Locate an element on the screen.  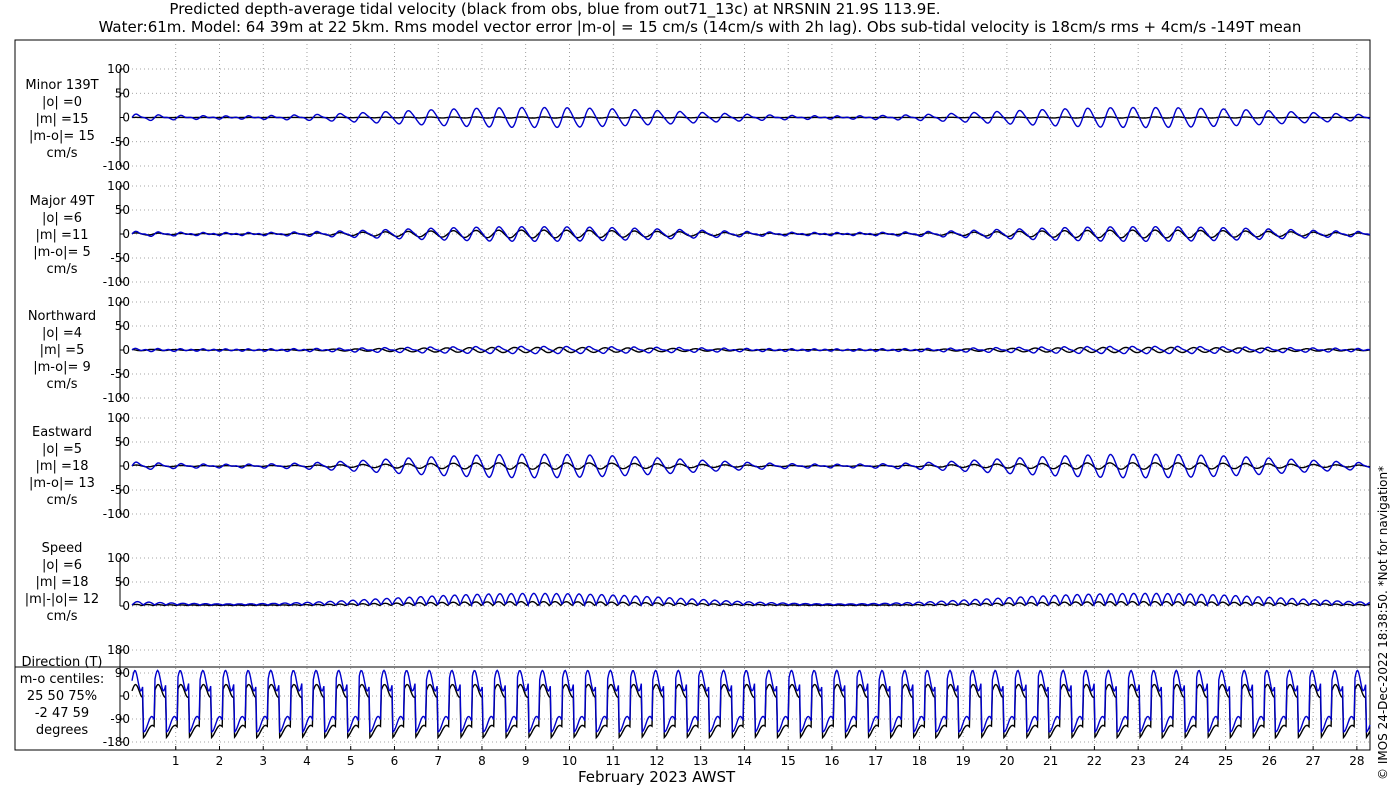
x-tick-label: 9 is located at coordinates (526, 761).